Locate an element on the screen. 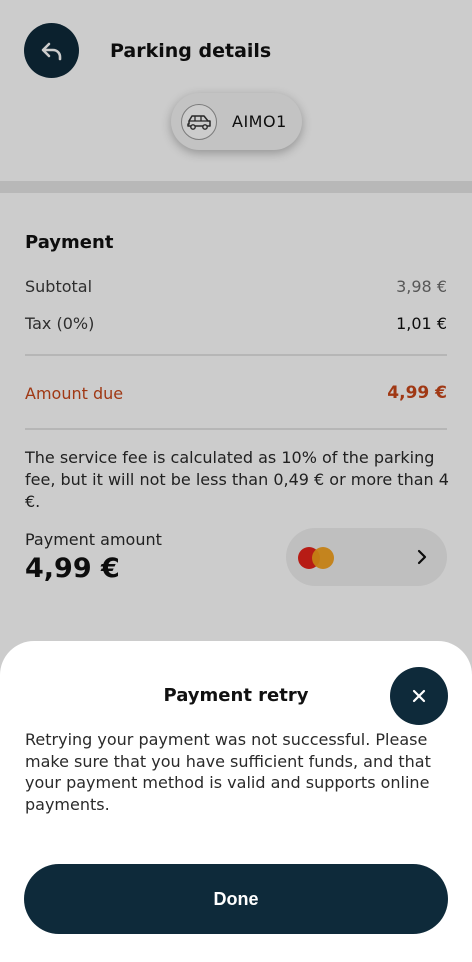 Image resolution: width=472 pixels, height=962 pixels. close-button is located at coordinates (419, 696).